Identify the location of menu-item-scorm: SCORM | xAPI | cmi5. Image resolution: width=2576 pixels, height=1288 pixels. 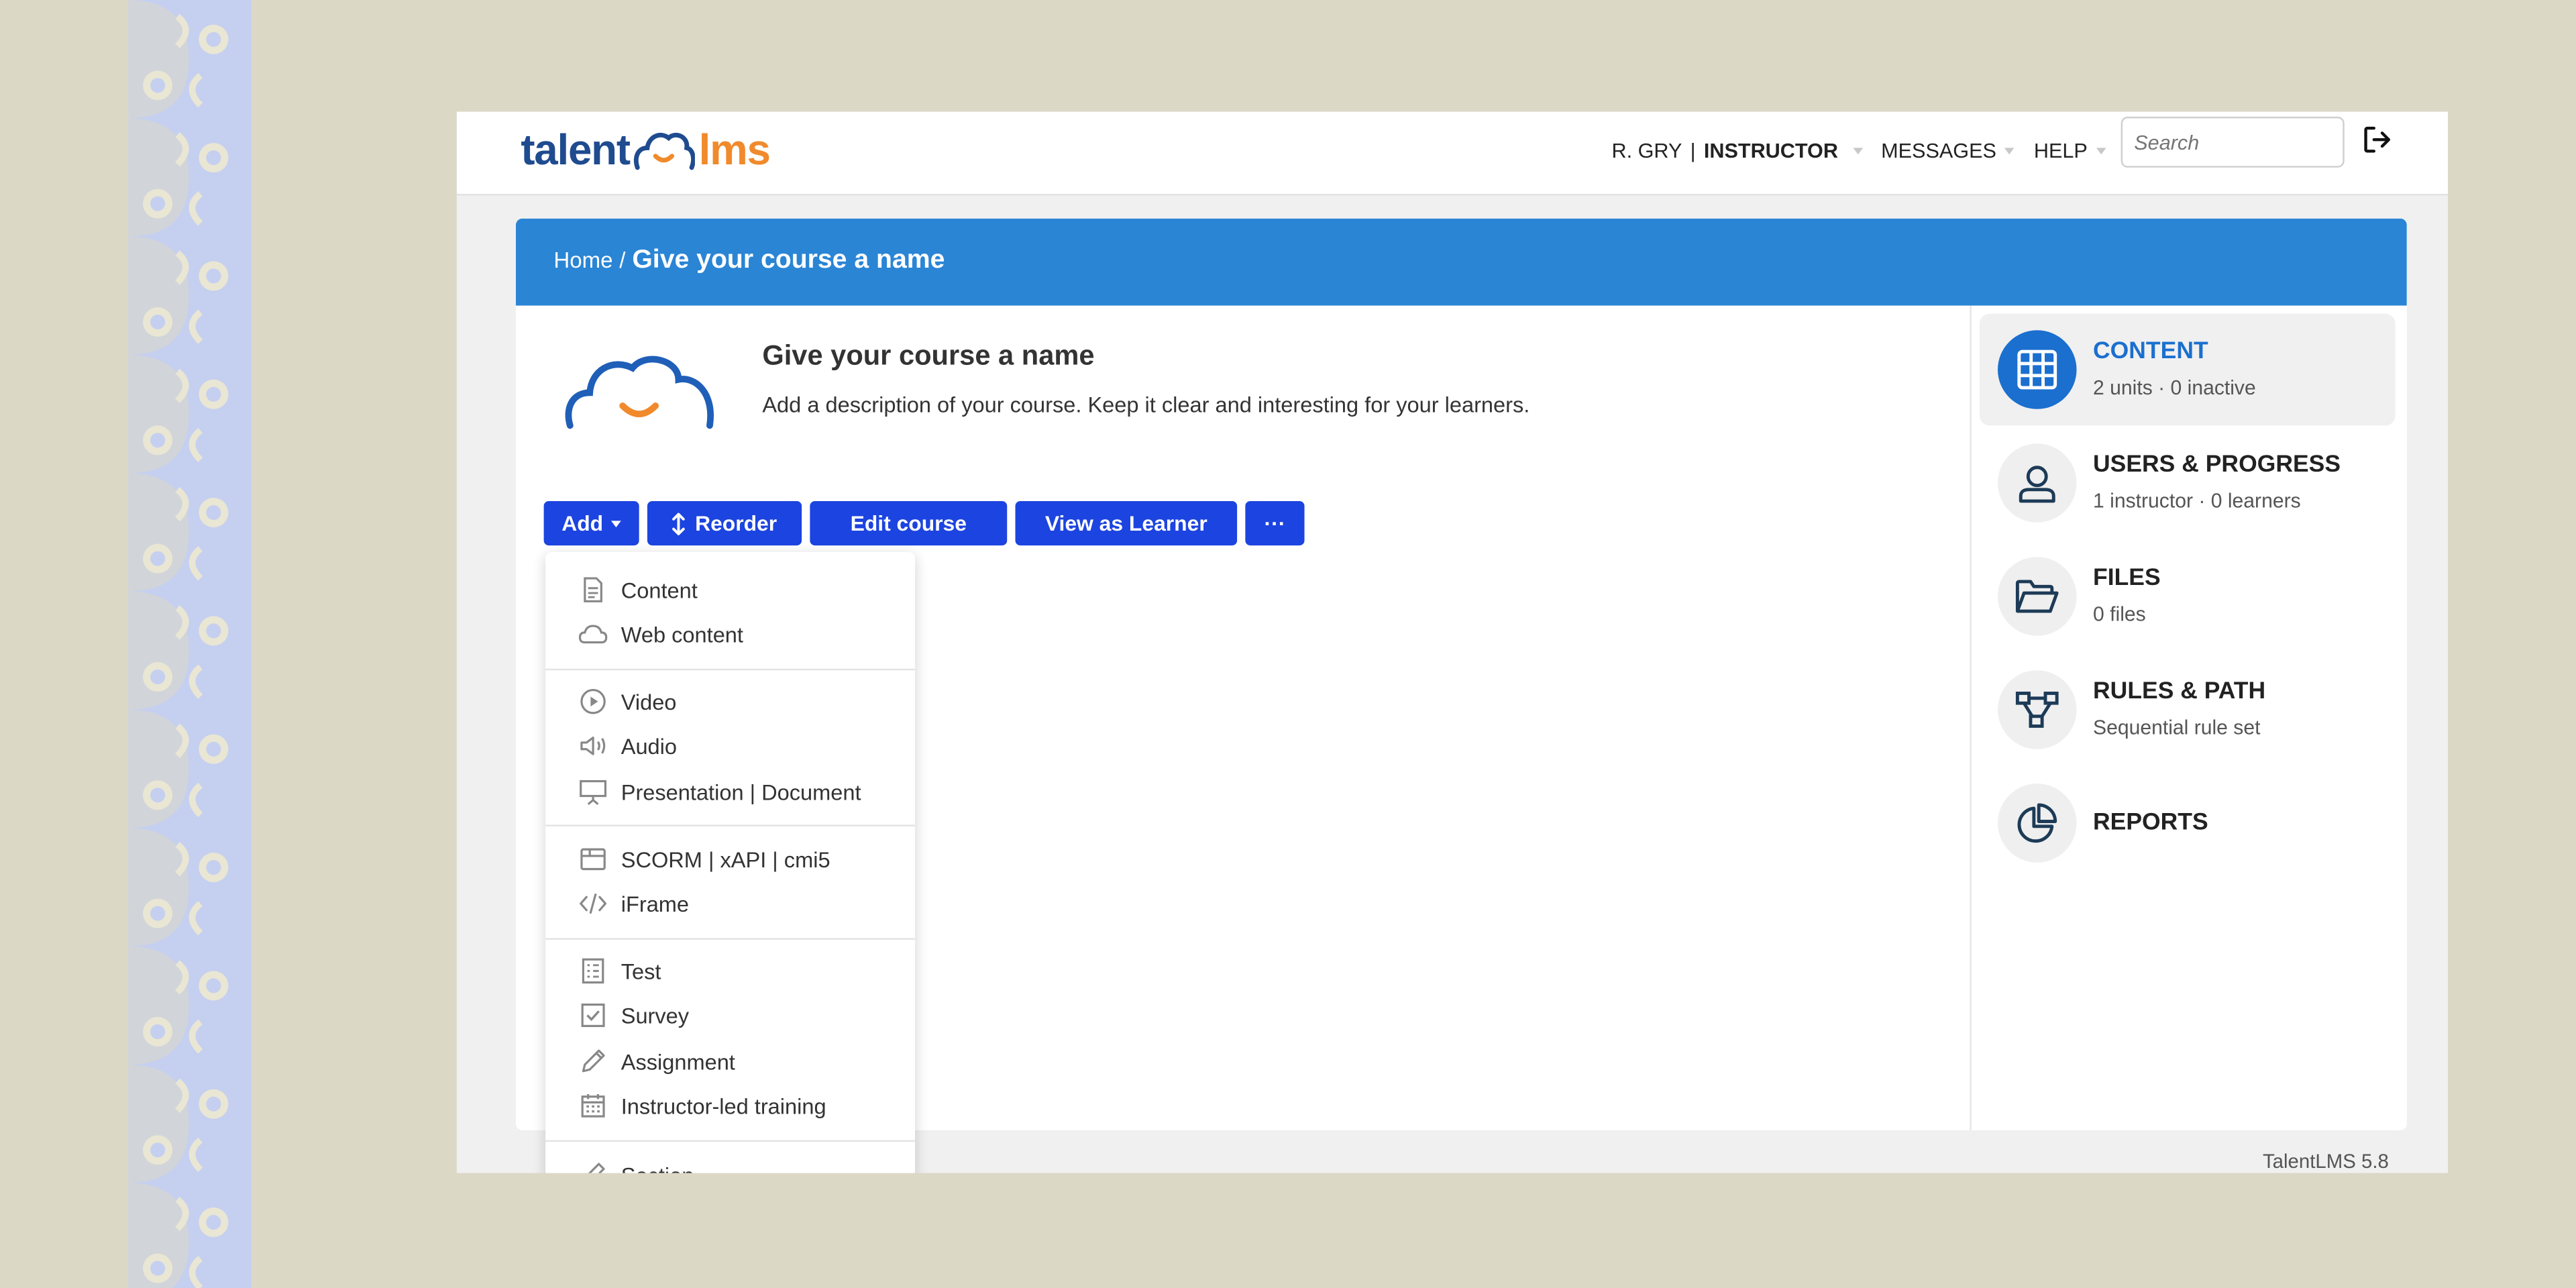
(730, 859).